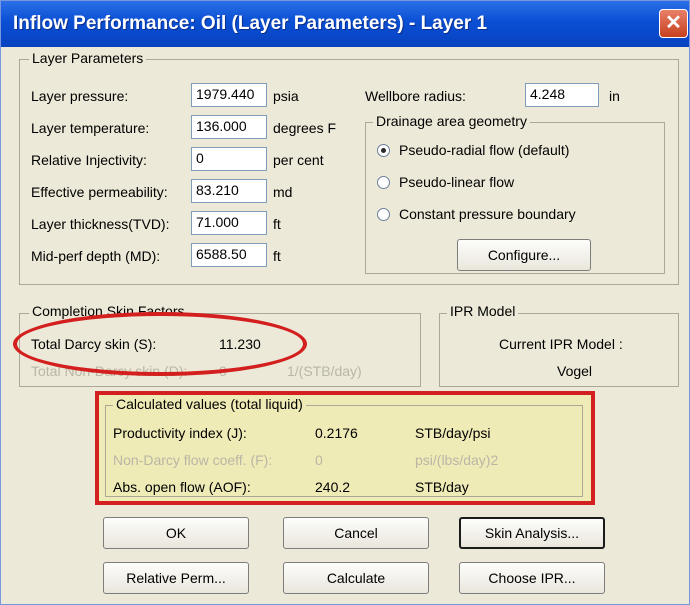 This screenshot has height=605, width=690. Describe the element at coordinates (160, 344) in the screenshot. I see `annotation-ellipse` at that location.